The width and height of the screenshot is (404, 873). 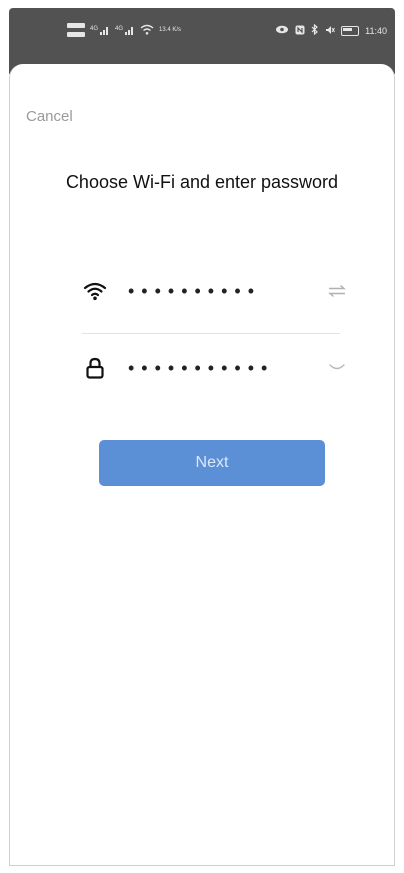 I want to click on sim-icon, so click(x=76, y=30).